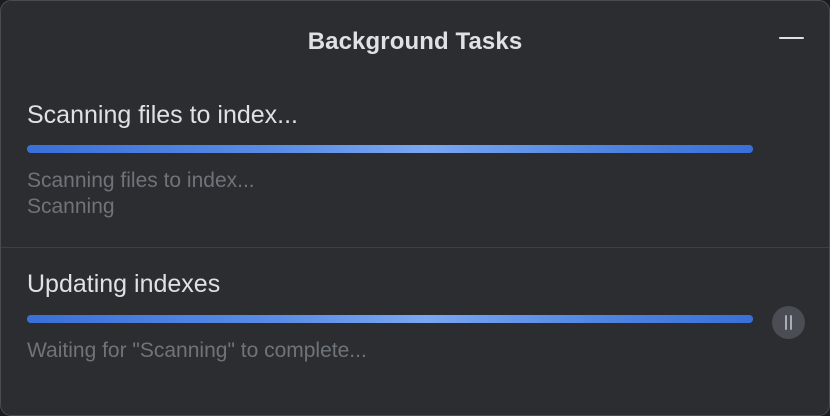  I want to click on minimize-button, so click(792, 38).